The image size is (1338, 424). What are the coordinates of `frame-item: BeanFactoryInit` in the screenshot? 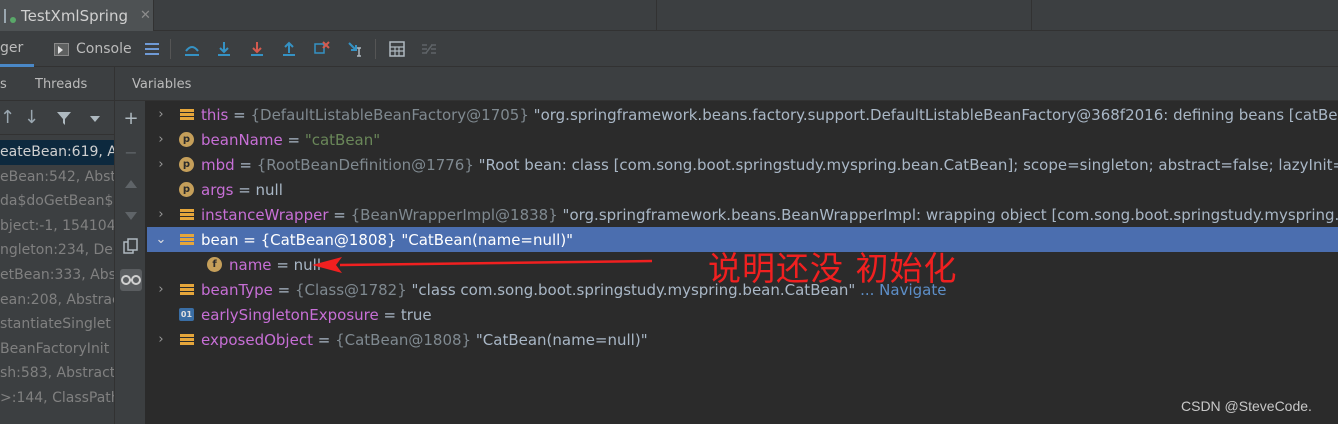 It's located at (57, 349).